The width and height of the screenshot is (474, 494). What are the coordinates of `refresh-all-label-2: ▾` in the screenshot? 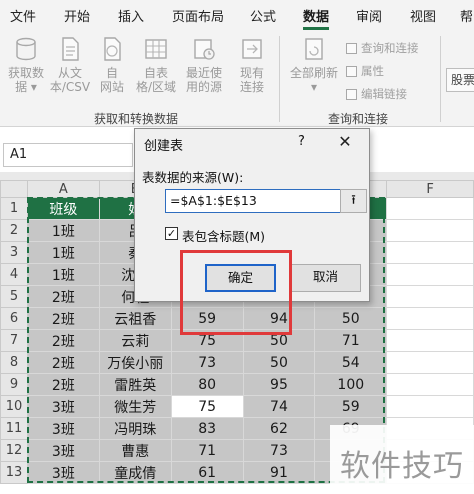 It's located at (314, 87).